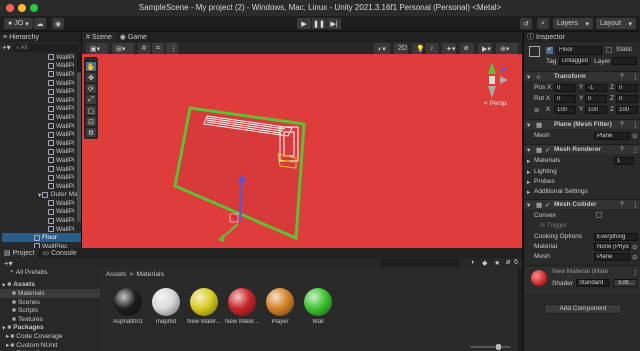 The height and width of the screenshot is (351, 640). What do you see at coordinates (79, 137) in the screenshot?
I see `hierarchy-scrollbar` at bounding box center [79, 137].